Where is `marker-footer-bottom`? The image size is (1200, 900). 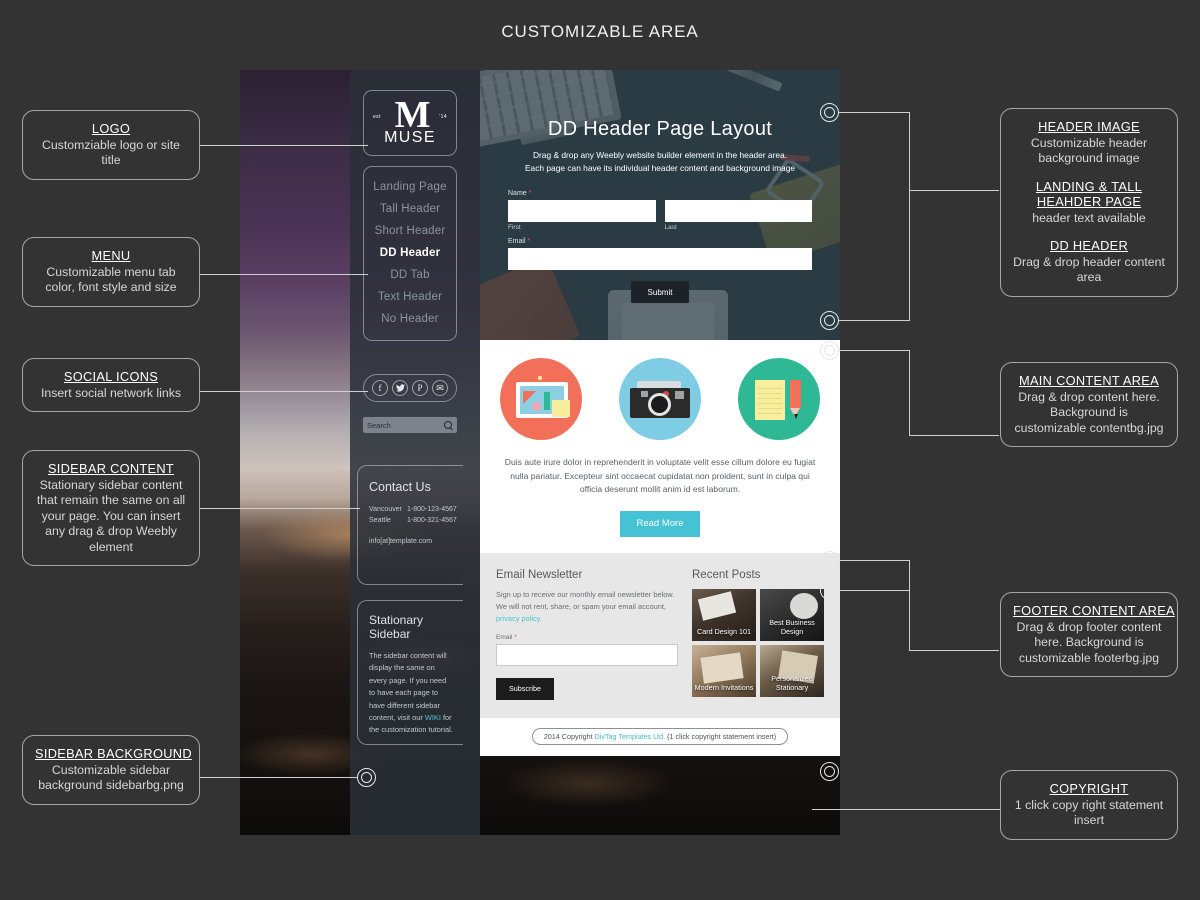
marker-footer-bottom is located at coordinates (829, 771).